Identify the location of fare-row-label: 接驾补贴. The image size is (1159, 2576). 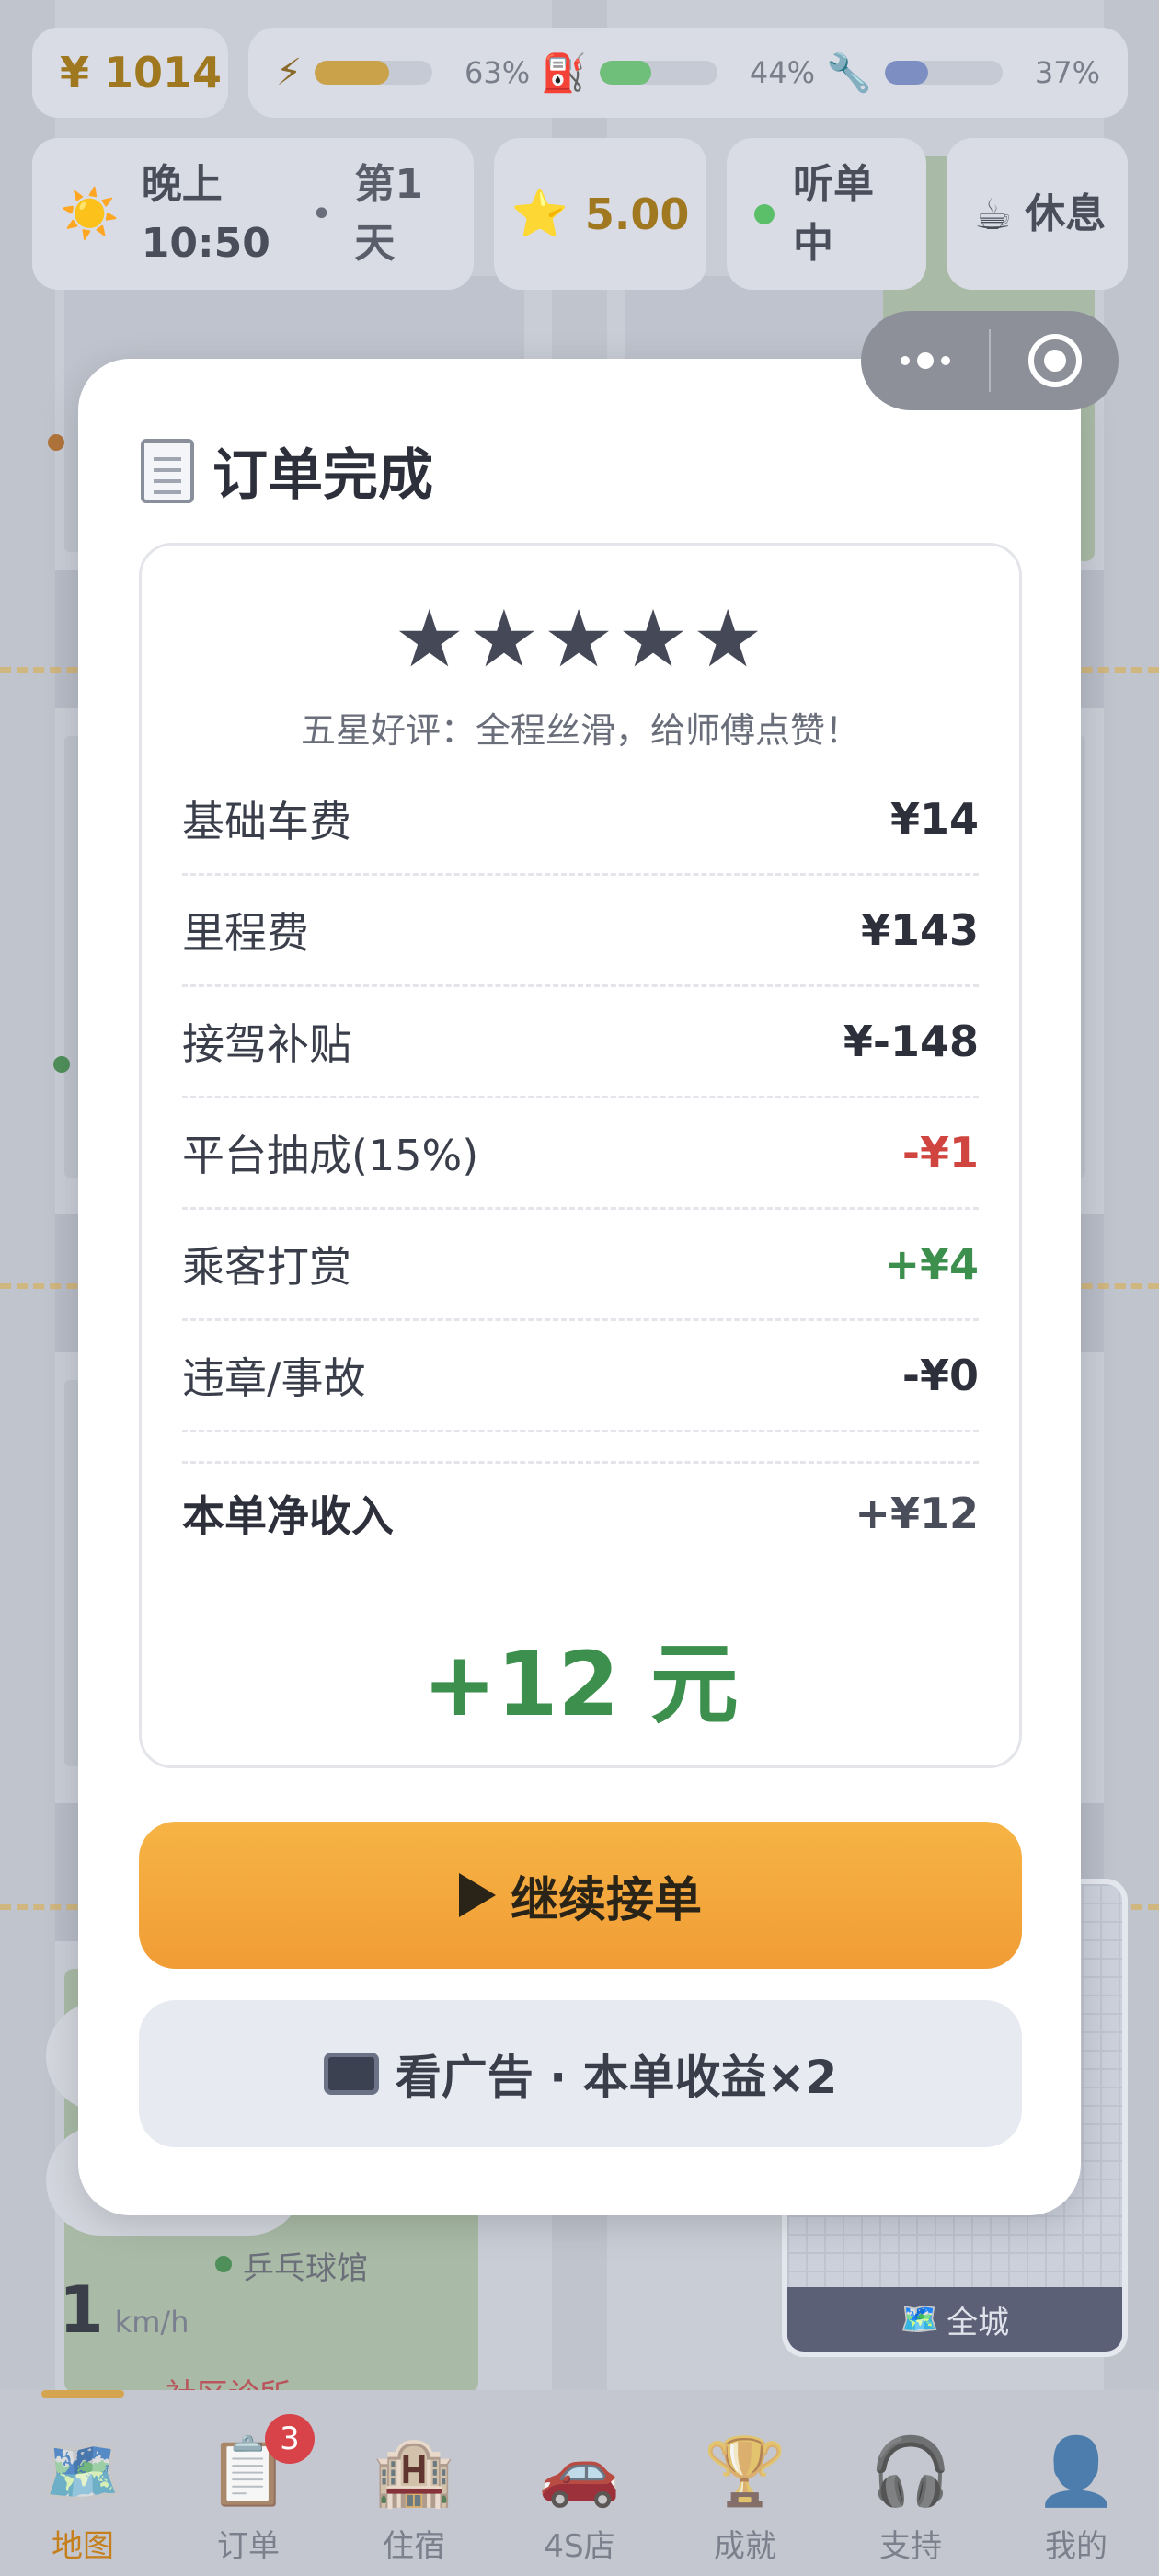
(266, 1044).